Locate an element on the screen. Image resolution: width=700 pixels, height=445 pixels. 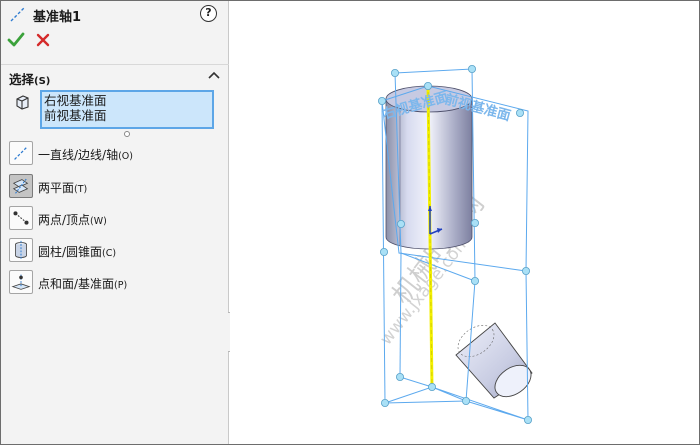
option-two-planes: 两平面(T) is located at coordinates (116, 186).